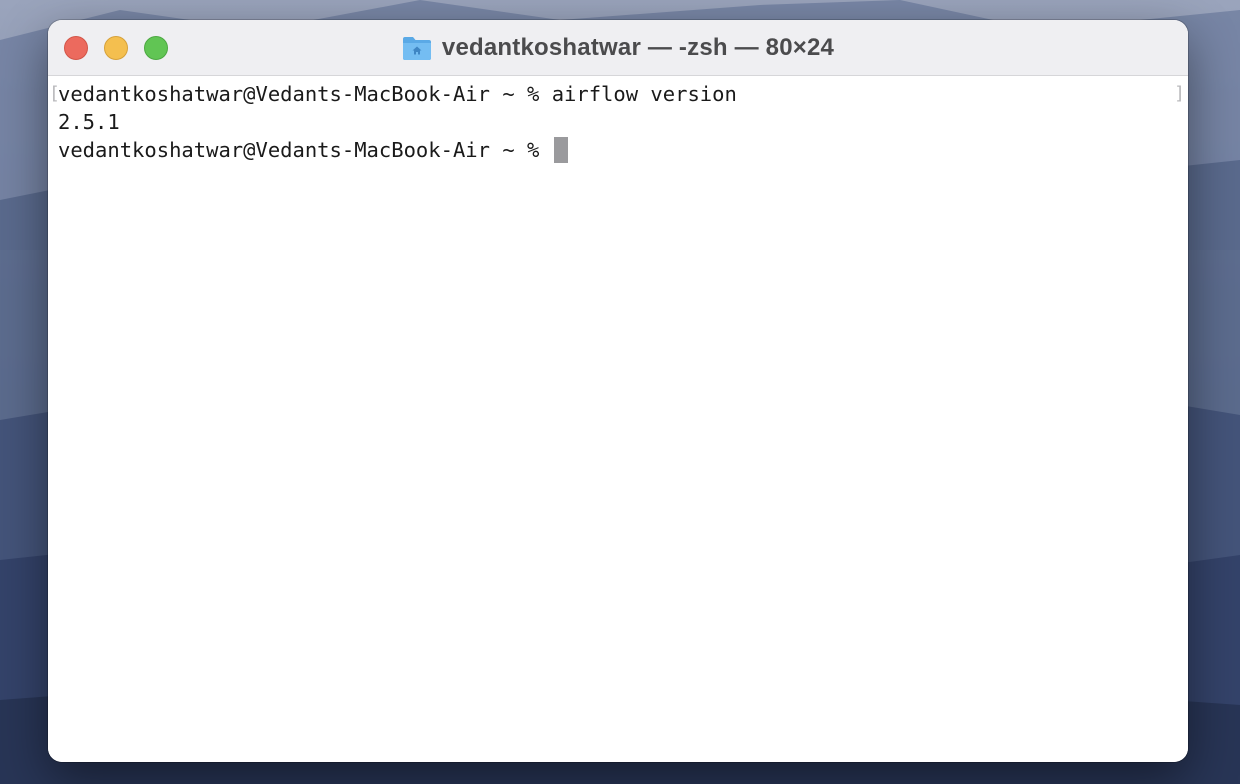  I want to click on close-button, so click(76, 48).